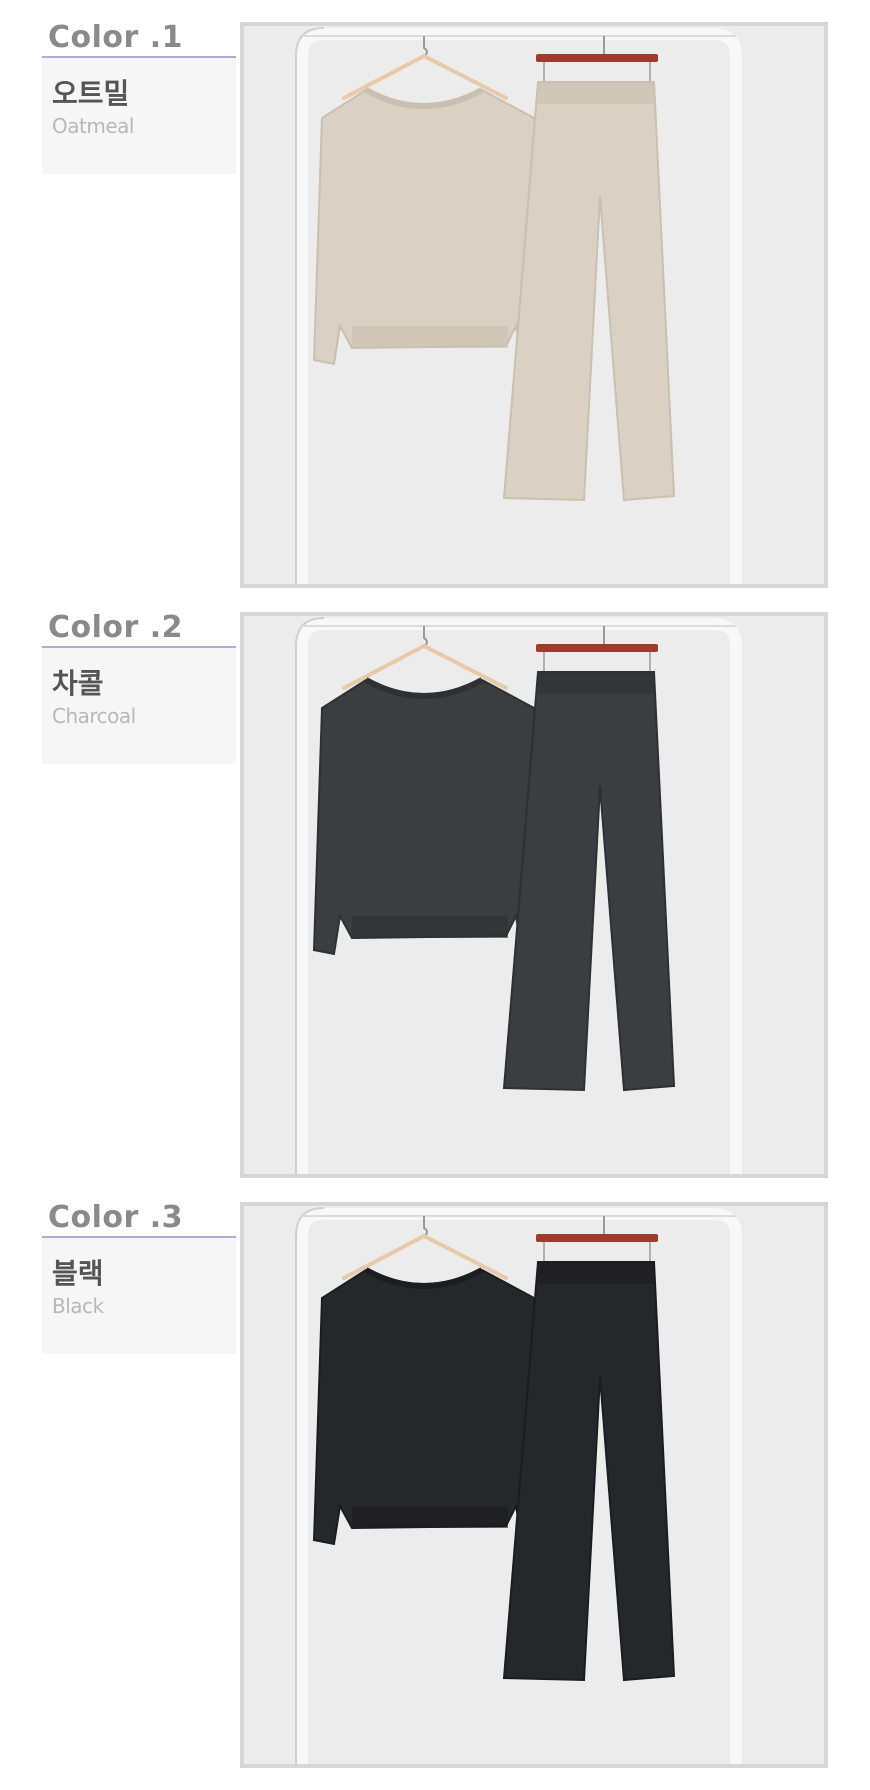  I want to click on color-name-korean: 오트밀, so click(91, 93).